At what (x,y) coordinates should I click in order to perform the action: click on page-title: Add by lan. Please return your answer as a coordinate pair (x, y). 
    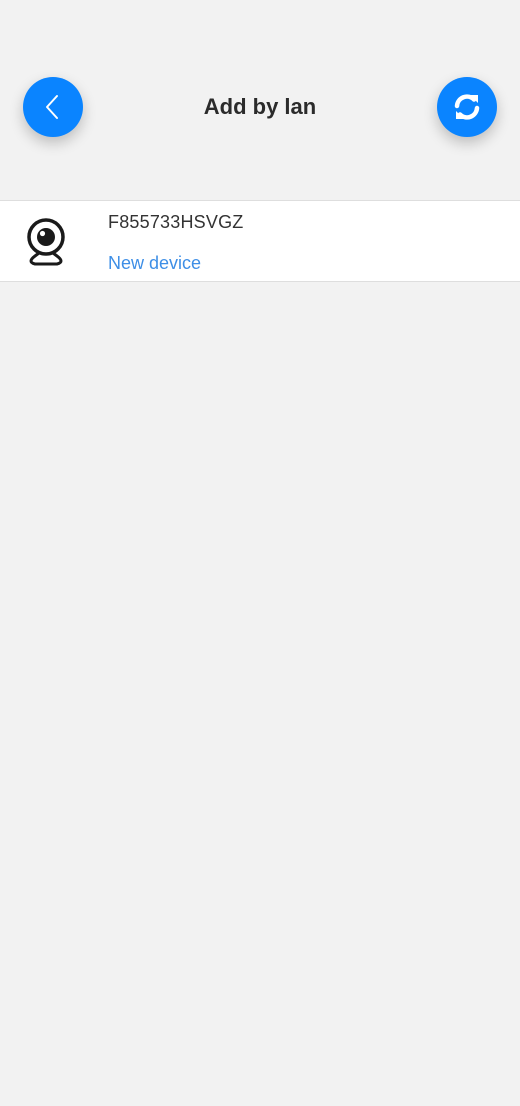
    Looking at the image, I should click on (260, 106).